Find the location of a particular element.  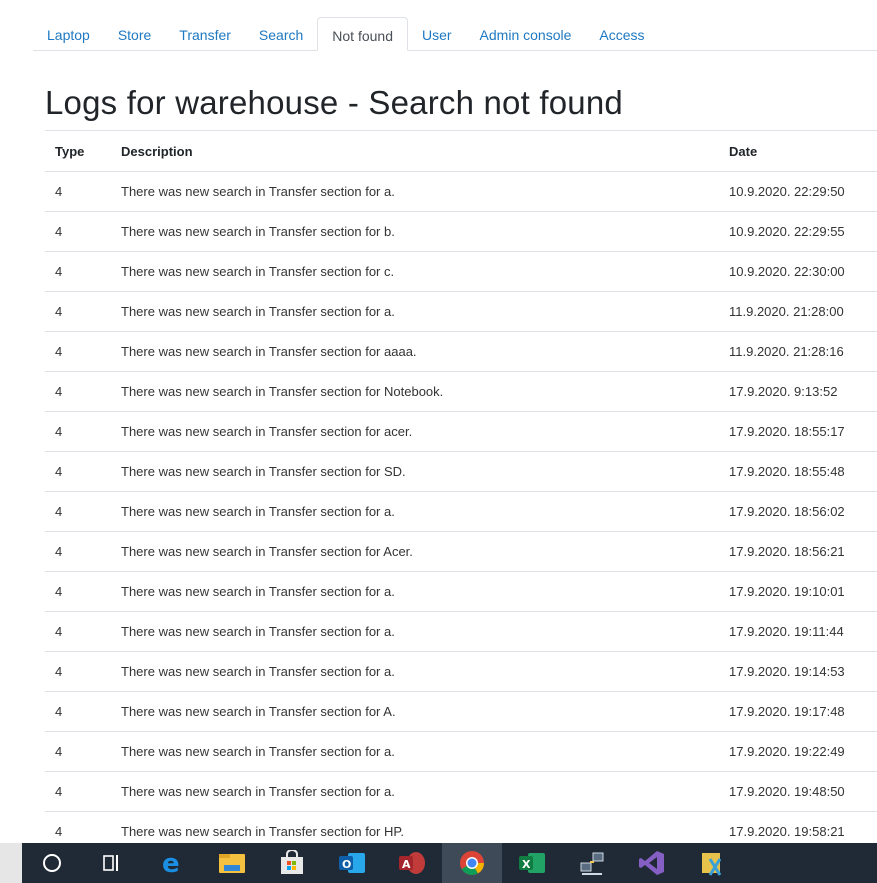

cell-date: 10.9.2020. 22:30:00 is located at coordinates (798, 271).